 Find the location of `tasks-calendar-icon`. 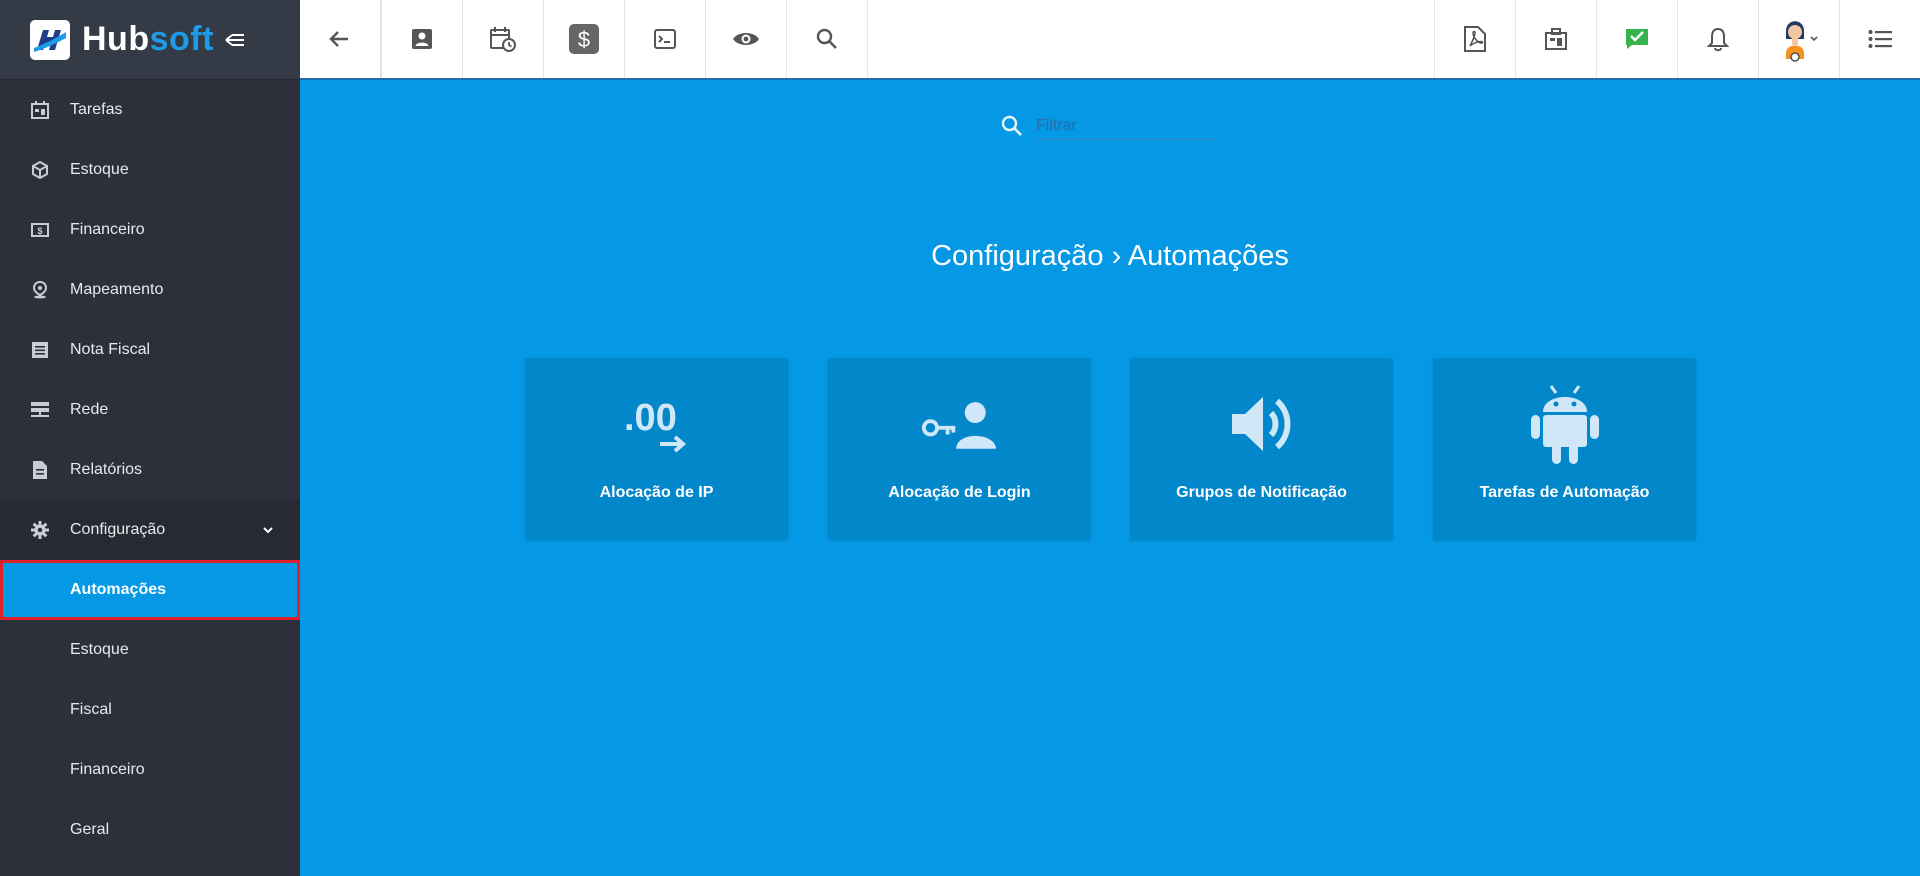

tasks-calendar-icon is located at coordinates (40, 110).